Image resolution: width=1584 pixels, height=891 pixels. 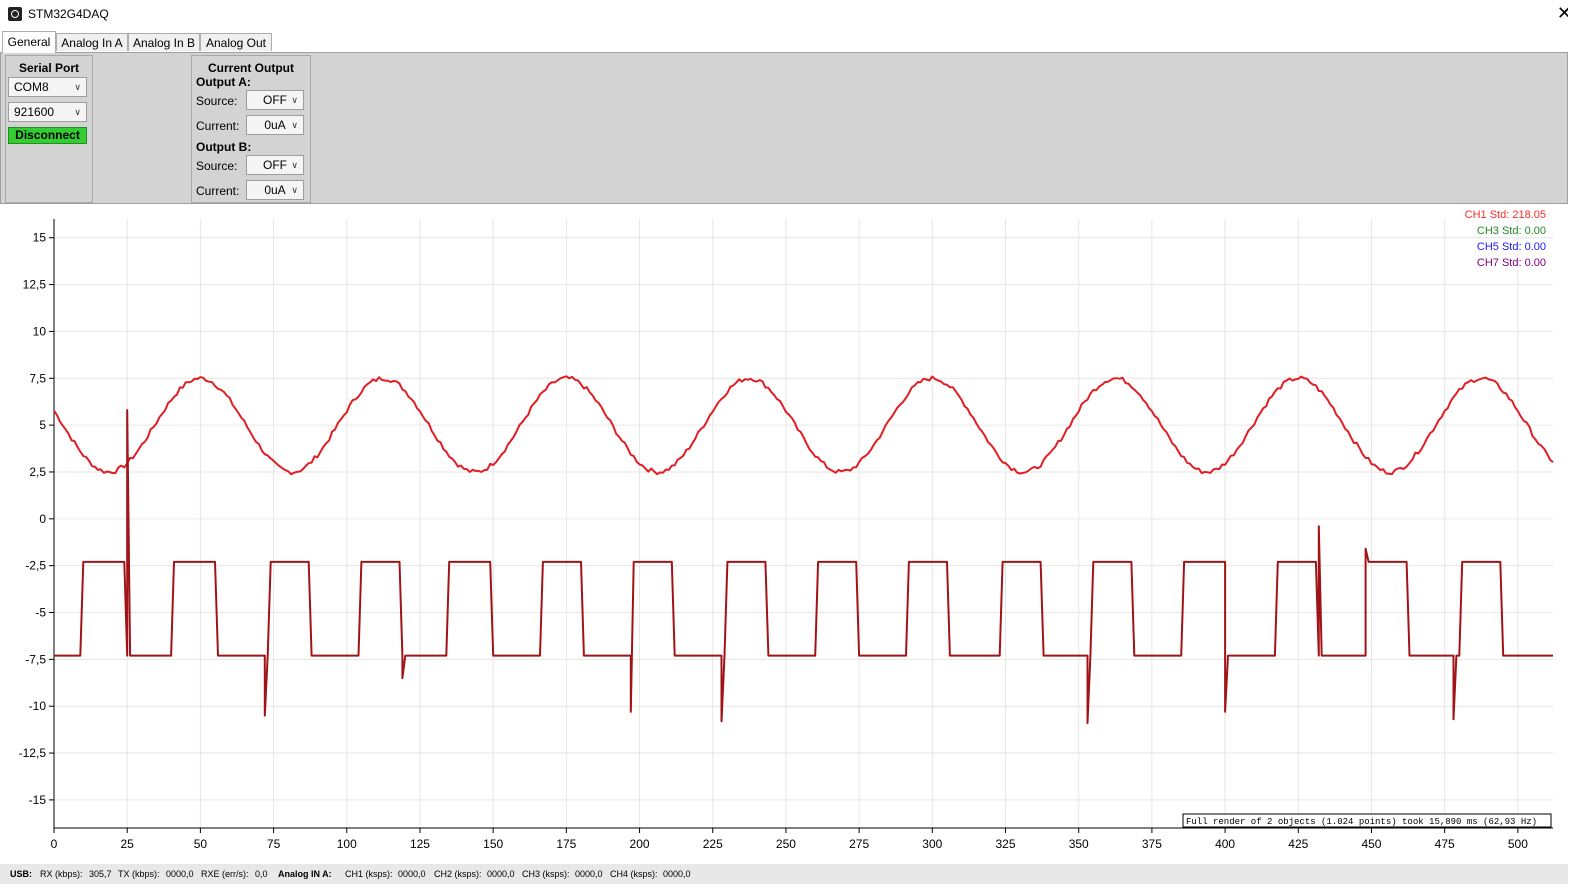 I want to click on output-a-source-select: OFF ∨, so click(x=275, y=100).